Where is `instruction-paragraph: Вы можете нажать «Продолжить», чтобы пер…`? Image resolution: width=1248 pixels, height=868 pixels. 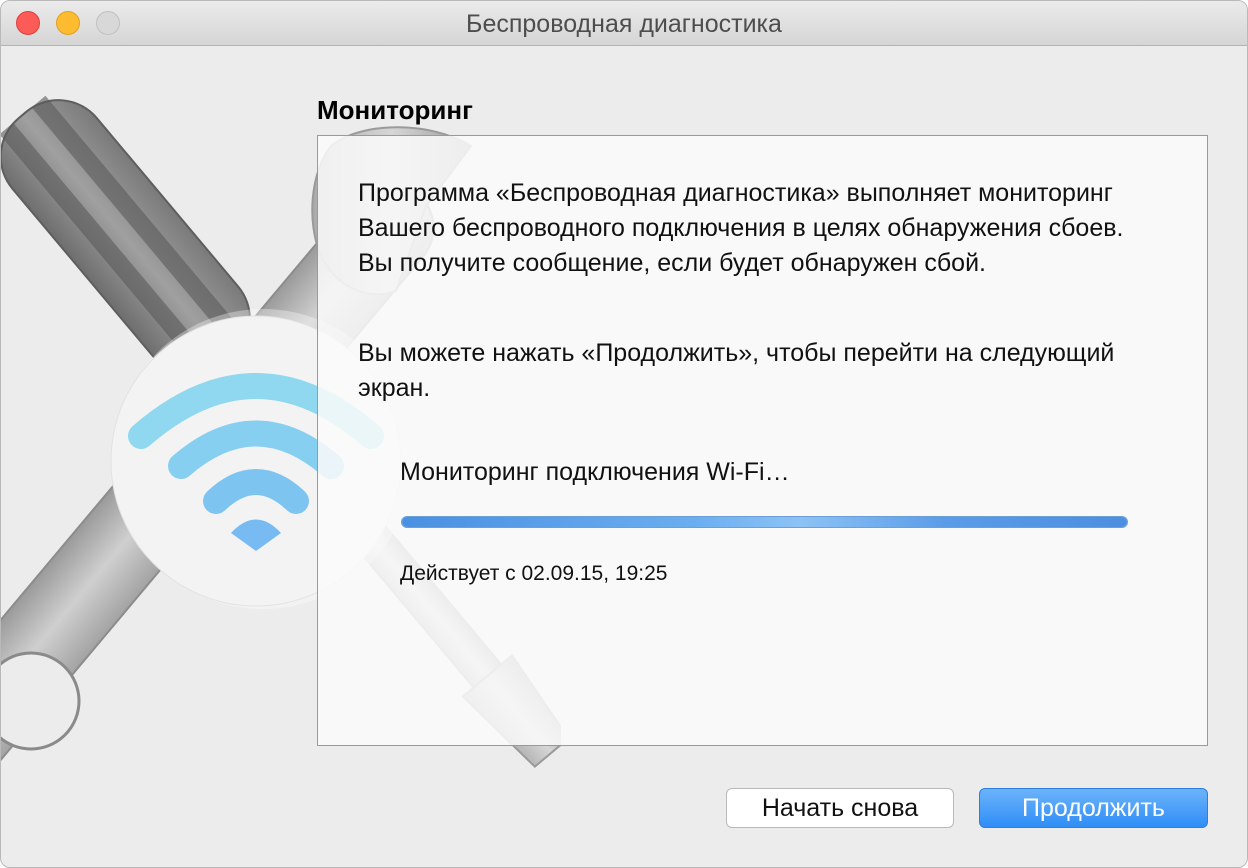 instruction-paragraph: Вы можете нажать «Продолжить», чтобы пер… is located at coordinates (736, 370).